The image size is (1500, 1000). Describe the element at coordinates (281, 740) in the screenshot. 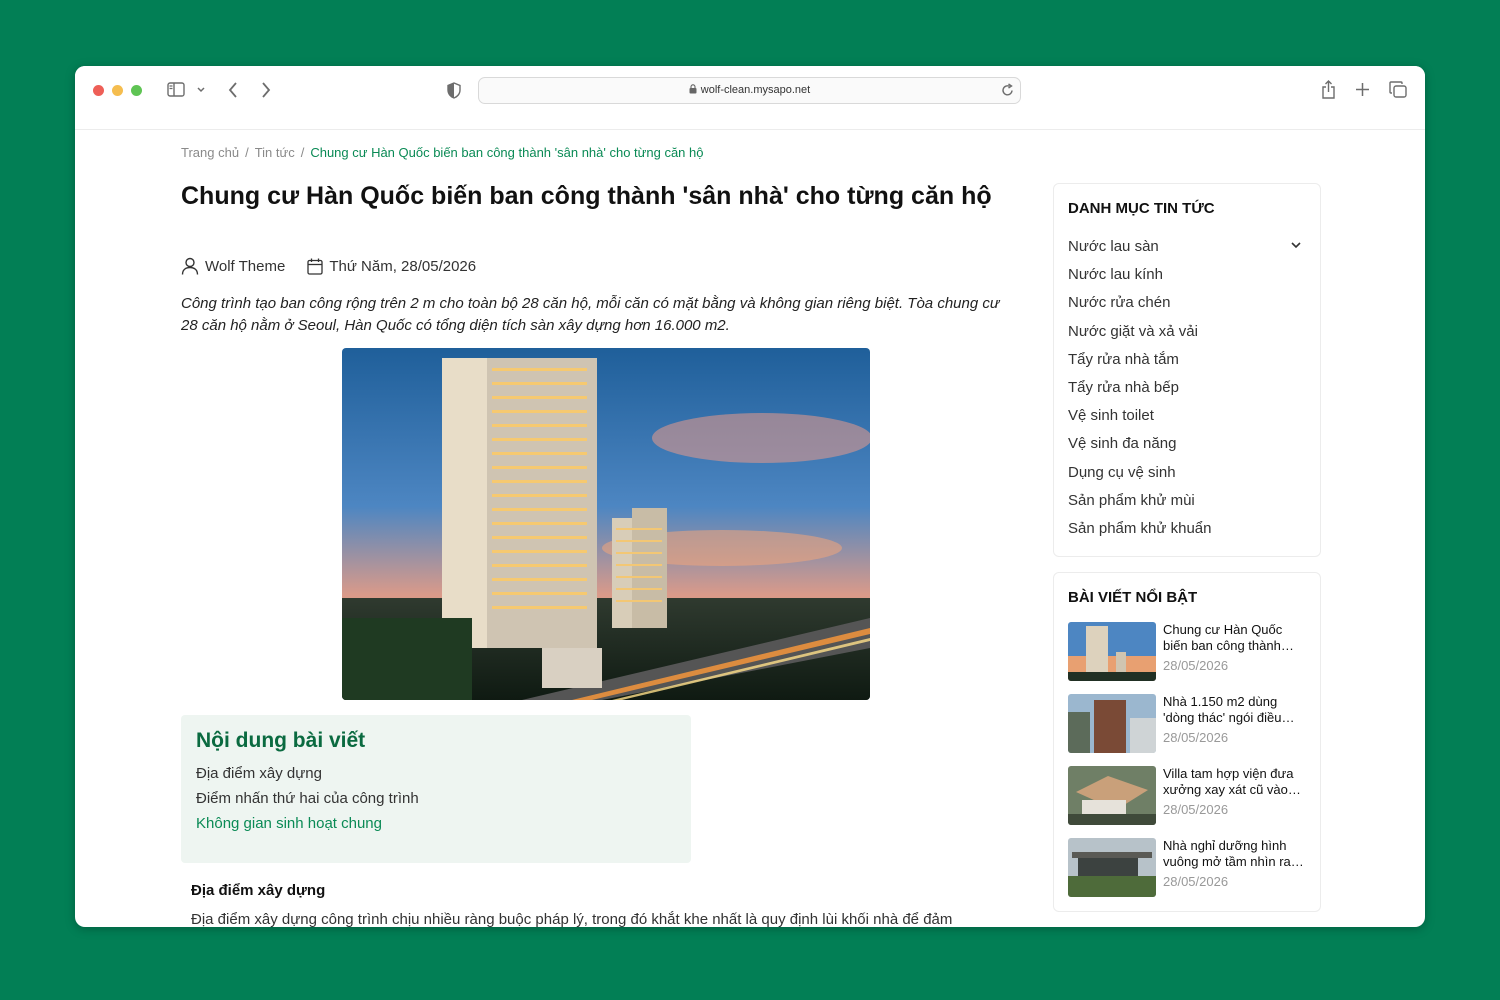

I see `toc-title: Nội dung bài viết` at that location.